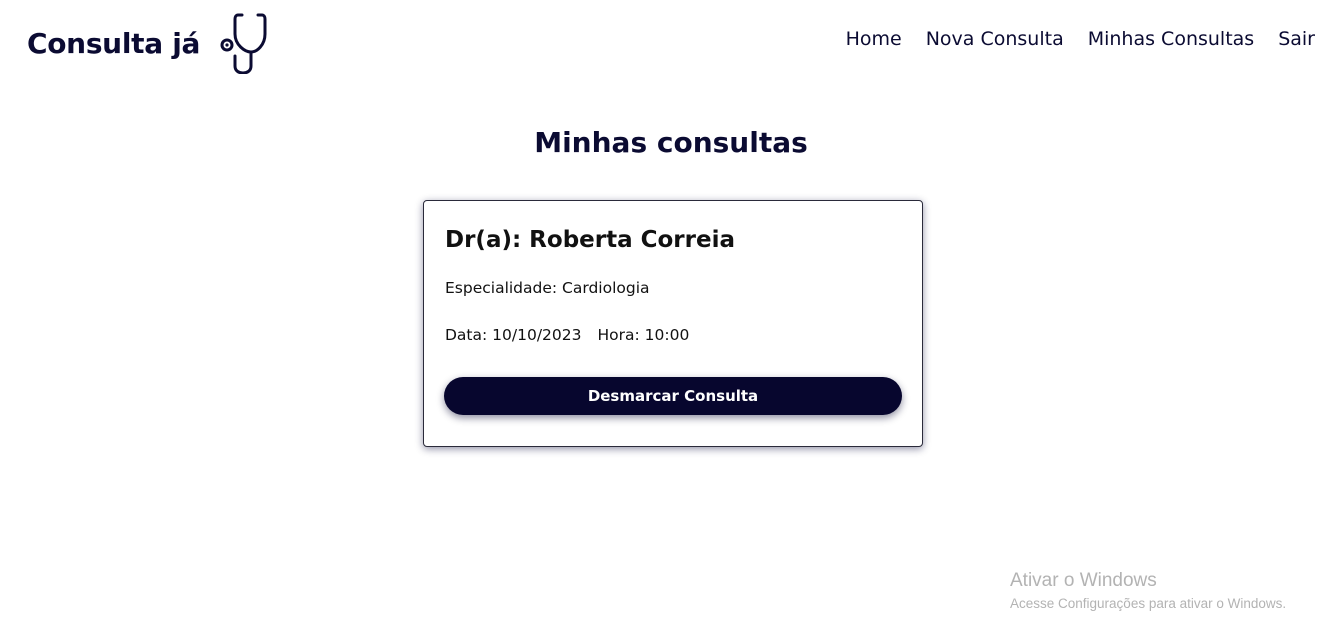 The width and height of the screenshot is (1342, 638). What do you see at coordinates (671, 142) in the screenshot?
I see `page-title: Minhas consultas` at bounding box center [671, 142].